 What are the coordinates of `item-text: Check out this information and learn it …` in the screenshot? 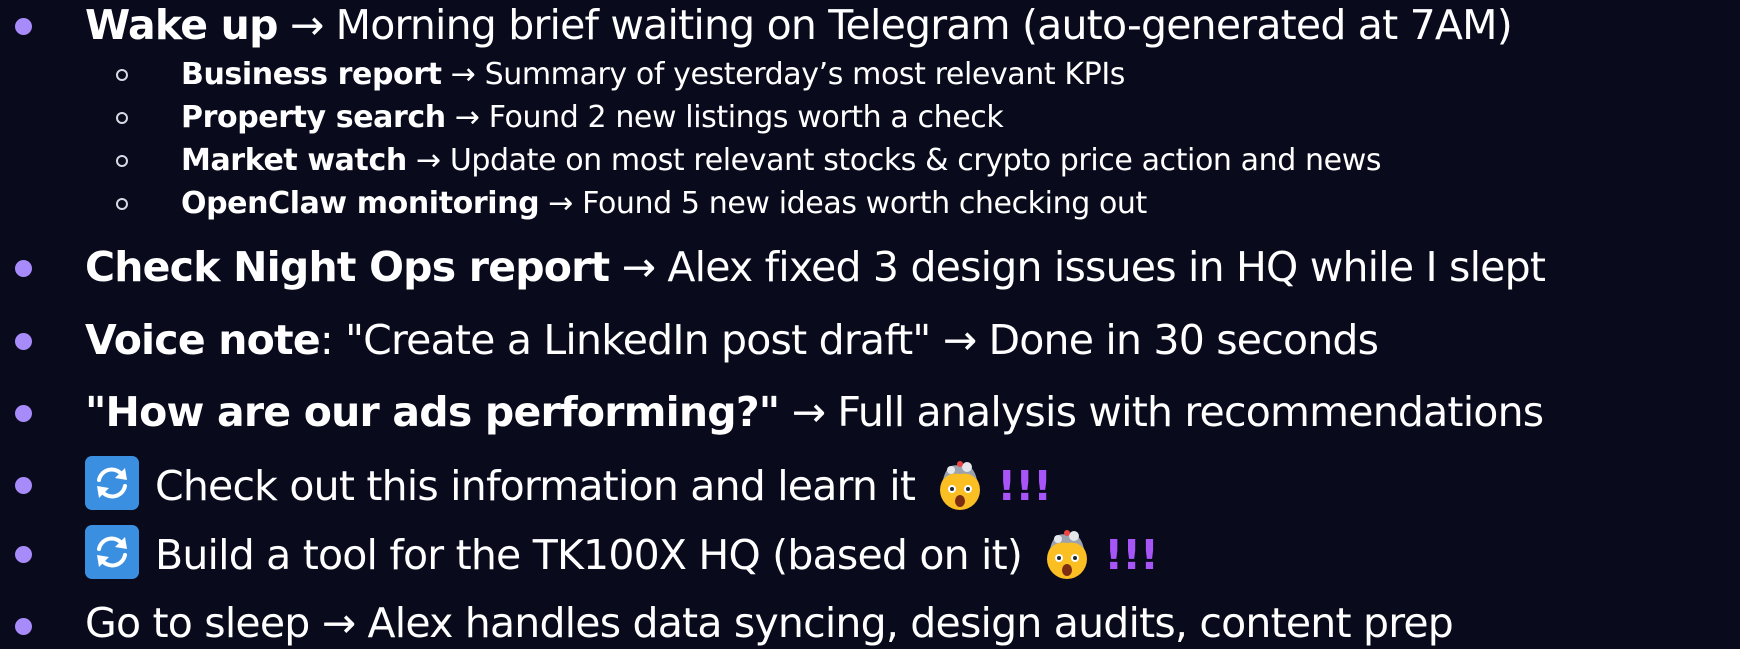 It's located at (568, 484).